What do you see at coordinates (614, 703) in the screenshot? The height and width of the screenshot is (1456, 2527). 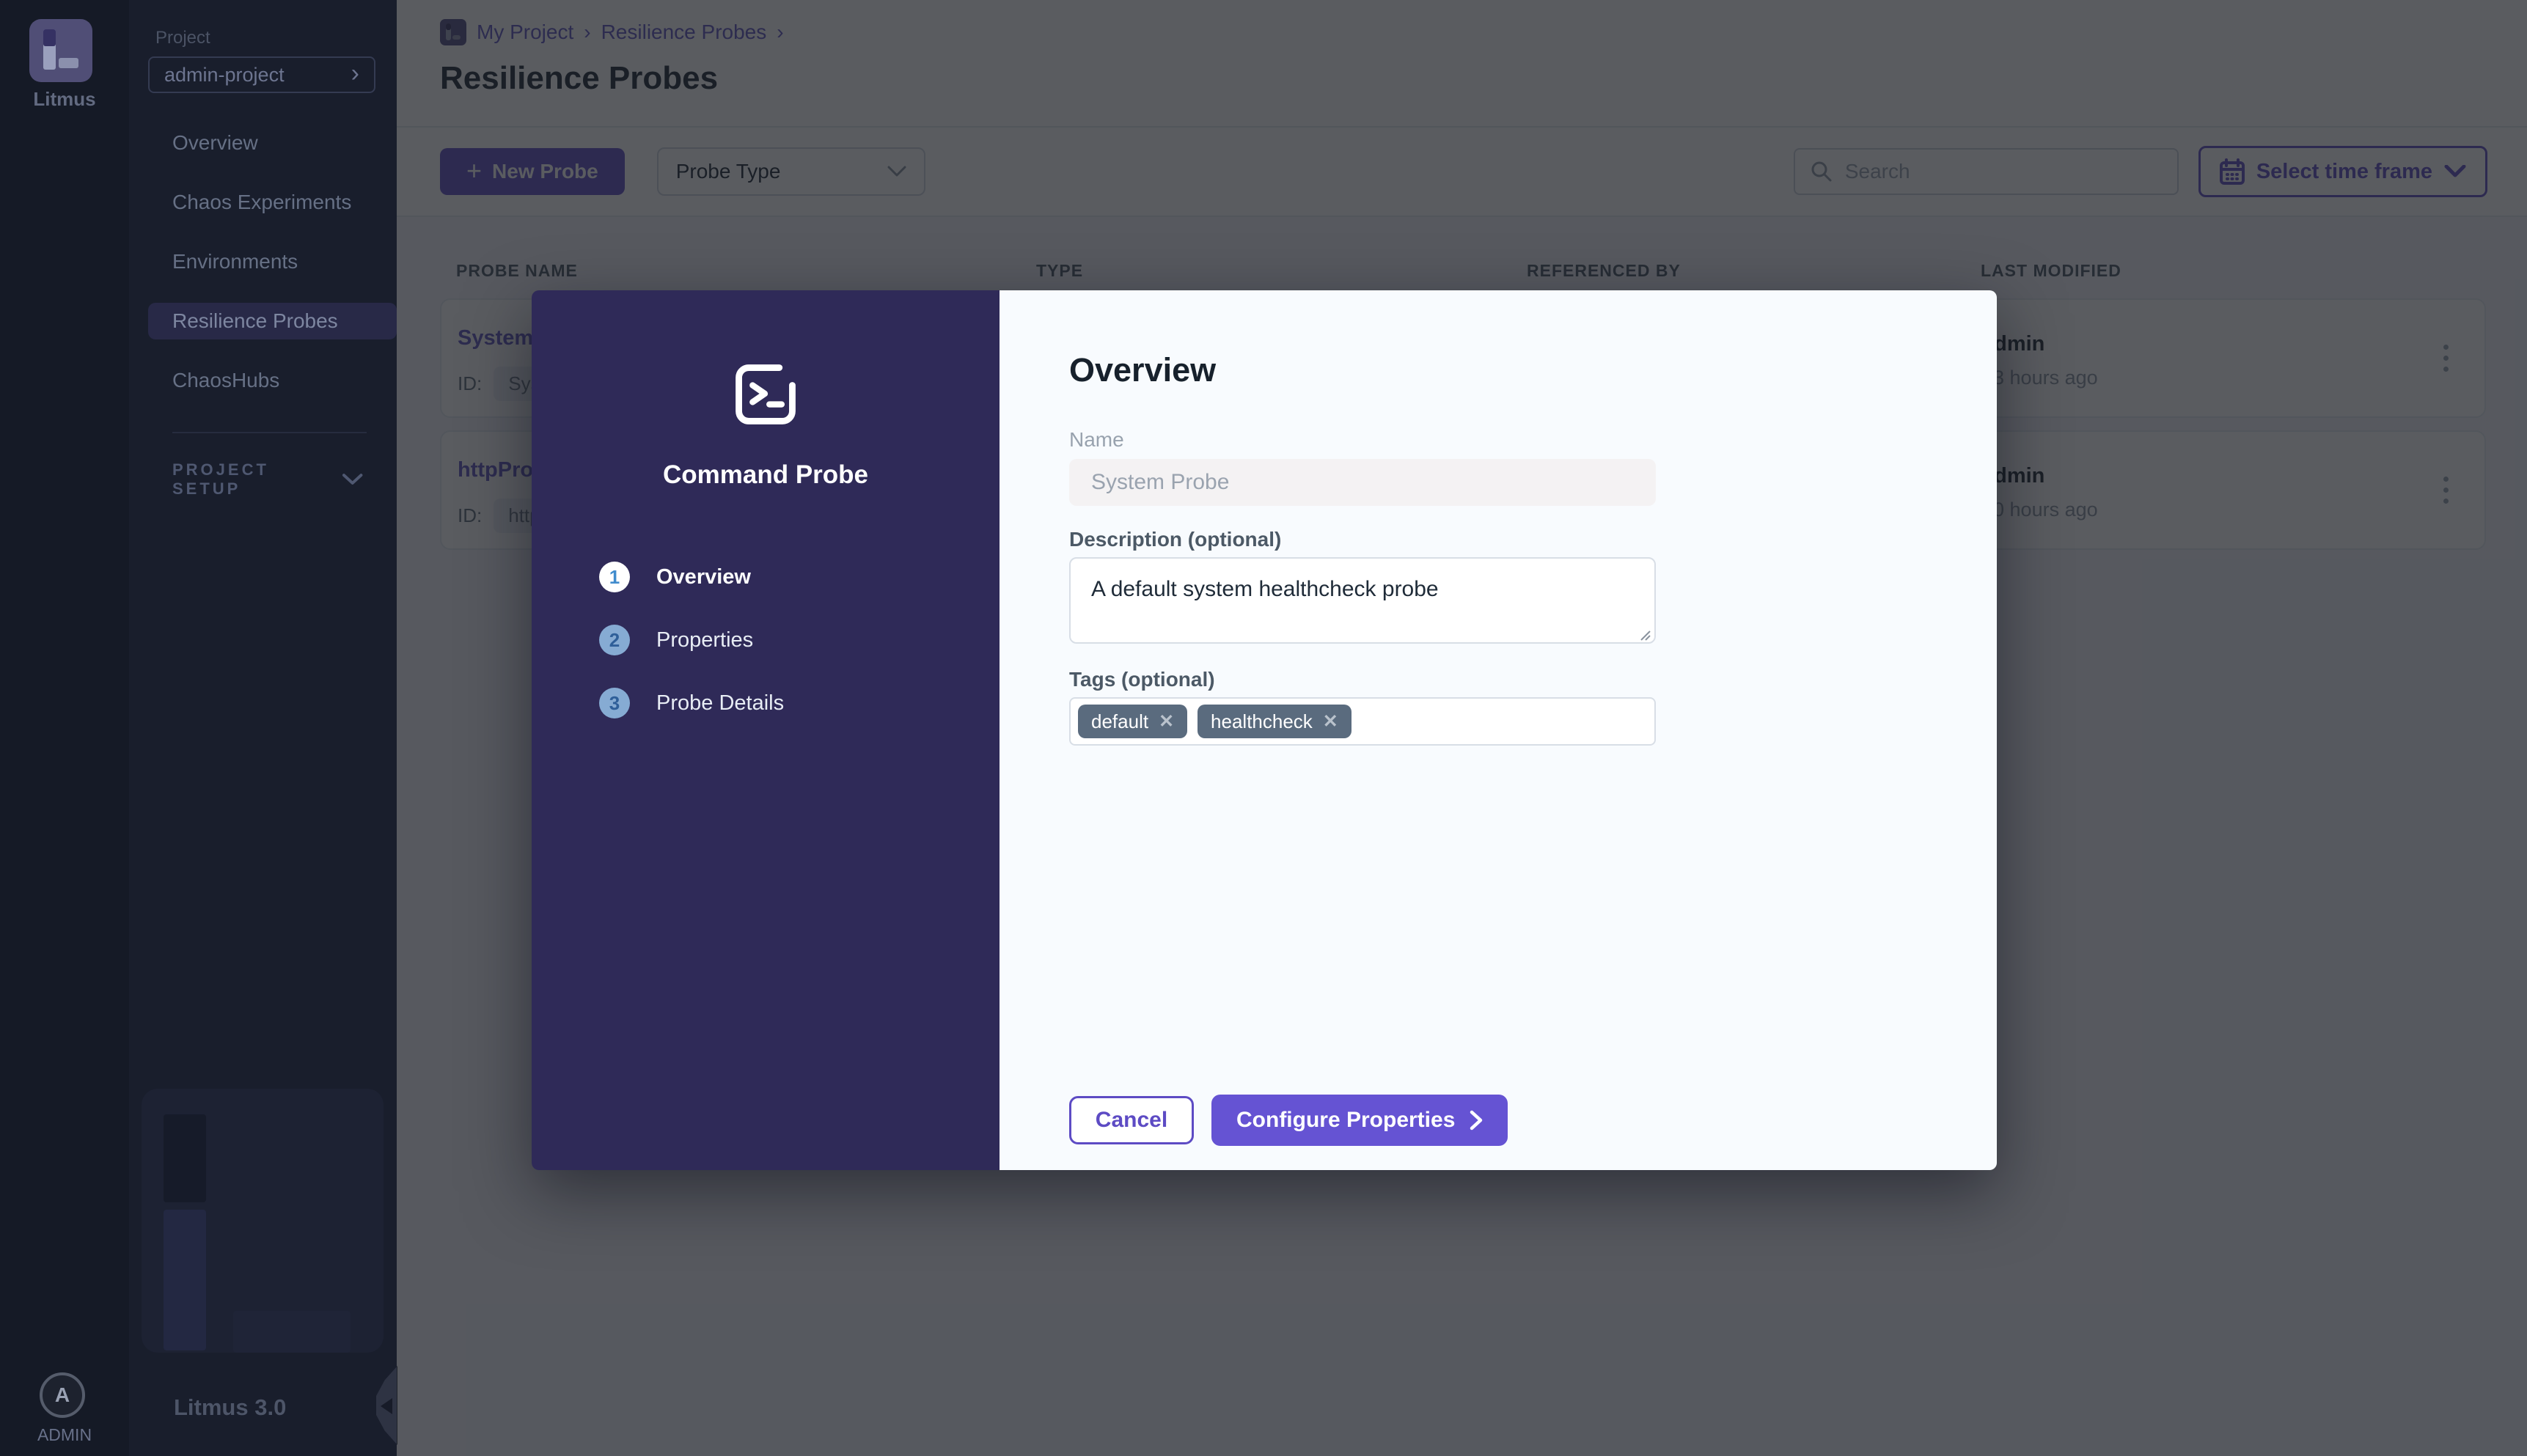 I see `step-number: 3` at bounding box center [614, 703].